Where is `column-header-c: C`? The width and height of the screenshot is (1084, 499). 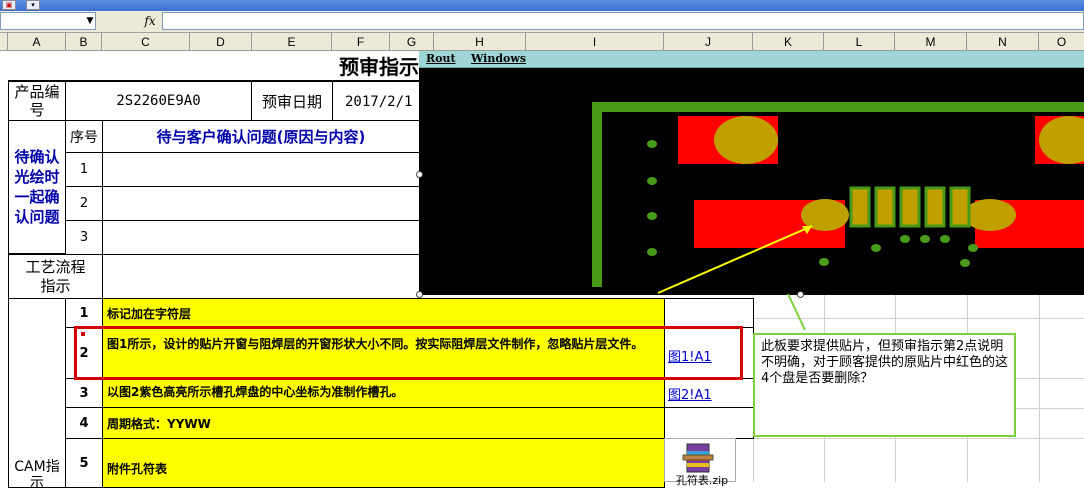 column-header-c: C is located at coordinates (146, 42).